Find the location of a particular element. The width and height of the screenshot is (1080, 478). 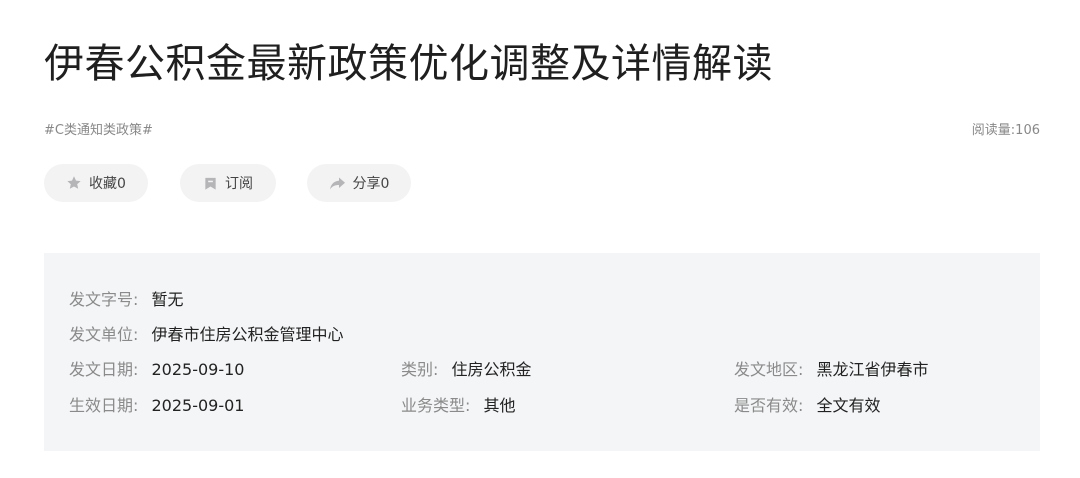

field-label: 类别: is located at coordinates (420, 369).